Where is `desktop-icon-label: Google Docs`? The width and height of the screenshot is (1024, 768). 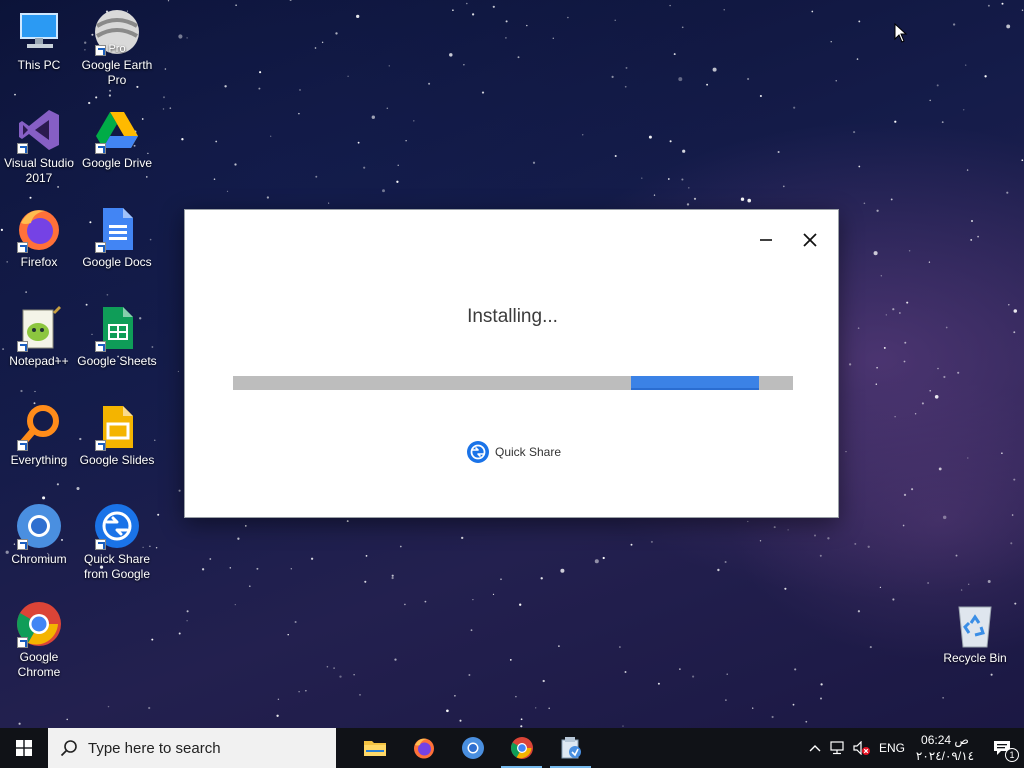
desktop-icon-label: Google Docs is located at coordinates (117, 262).